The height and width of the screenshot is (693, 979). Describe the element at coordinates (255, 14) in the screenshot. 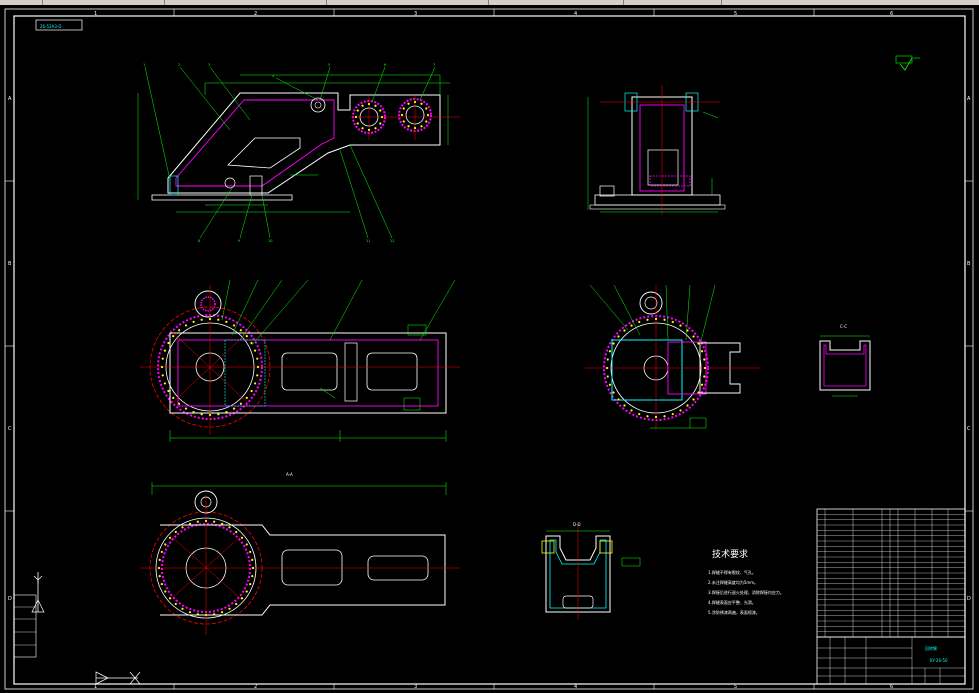

I see `zone-label-top-2: 2` at that location.